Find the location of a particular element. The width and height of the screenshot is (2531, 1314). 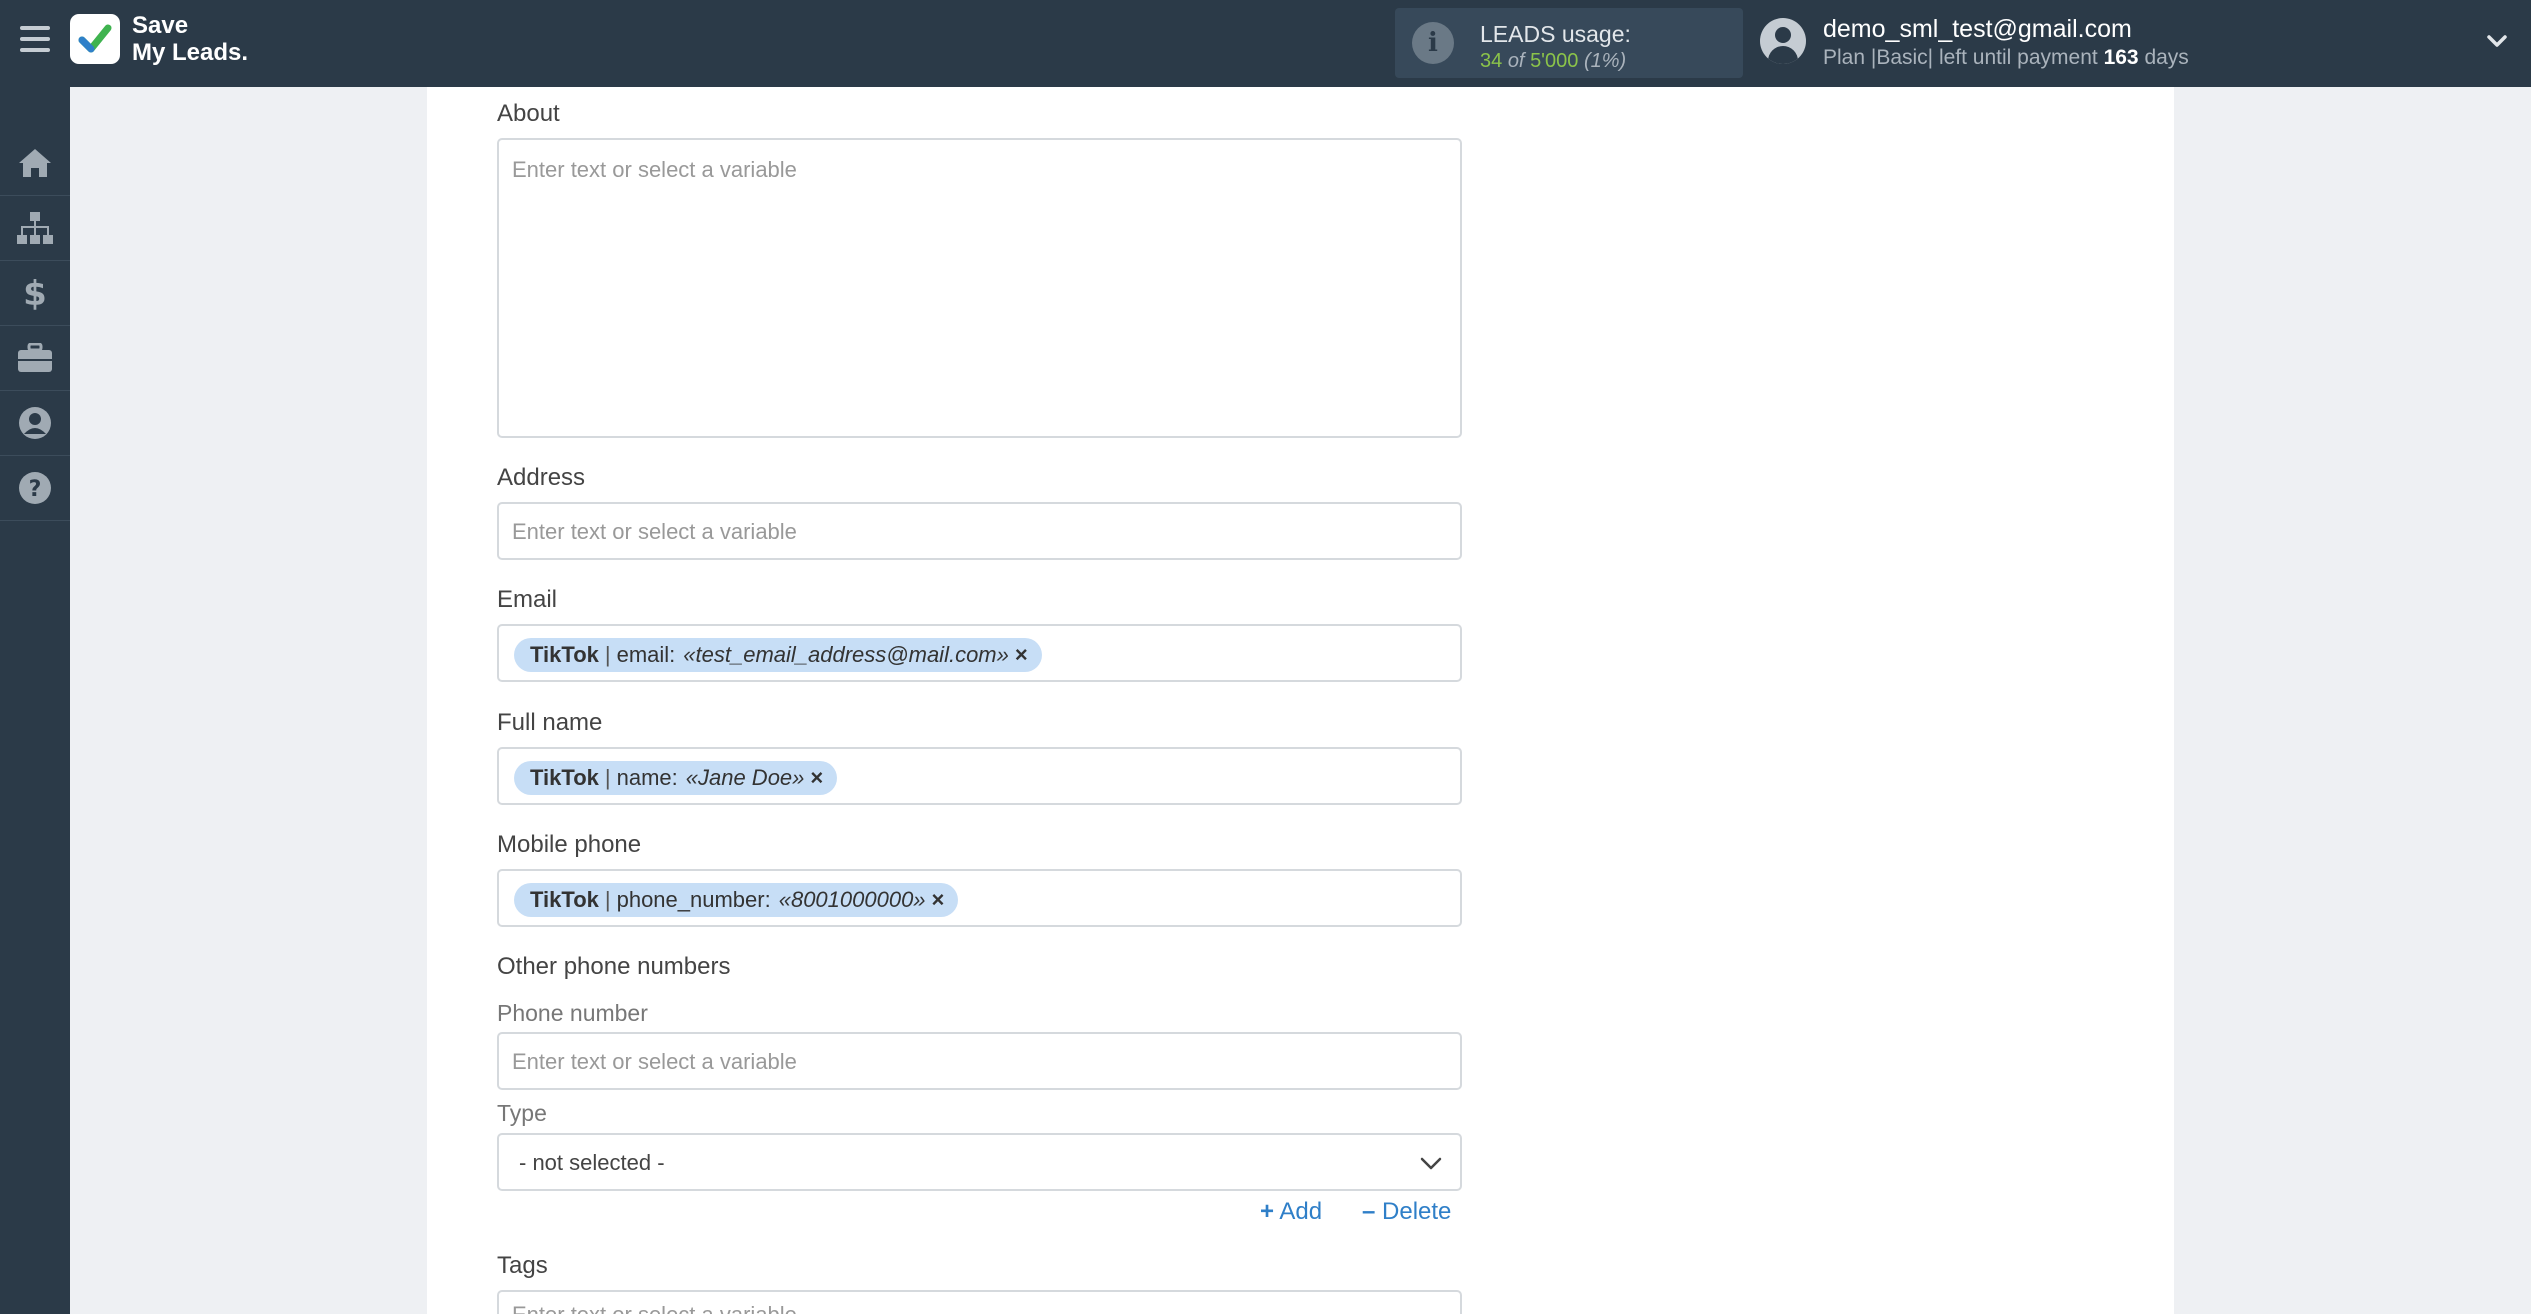

sidebar-item-help: ? is located at coordinates (35, 488).